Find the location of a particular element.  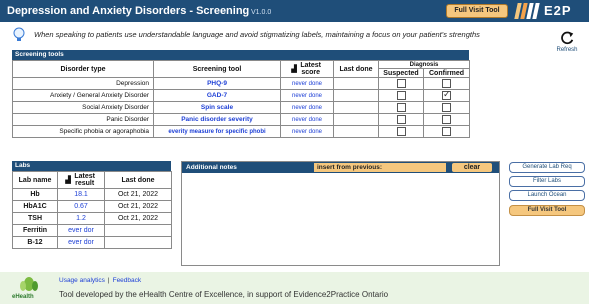

lab-row: Hb 18.1 Oct 21, 2022 is located at coordinates (92, 194).